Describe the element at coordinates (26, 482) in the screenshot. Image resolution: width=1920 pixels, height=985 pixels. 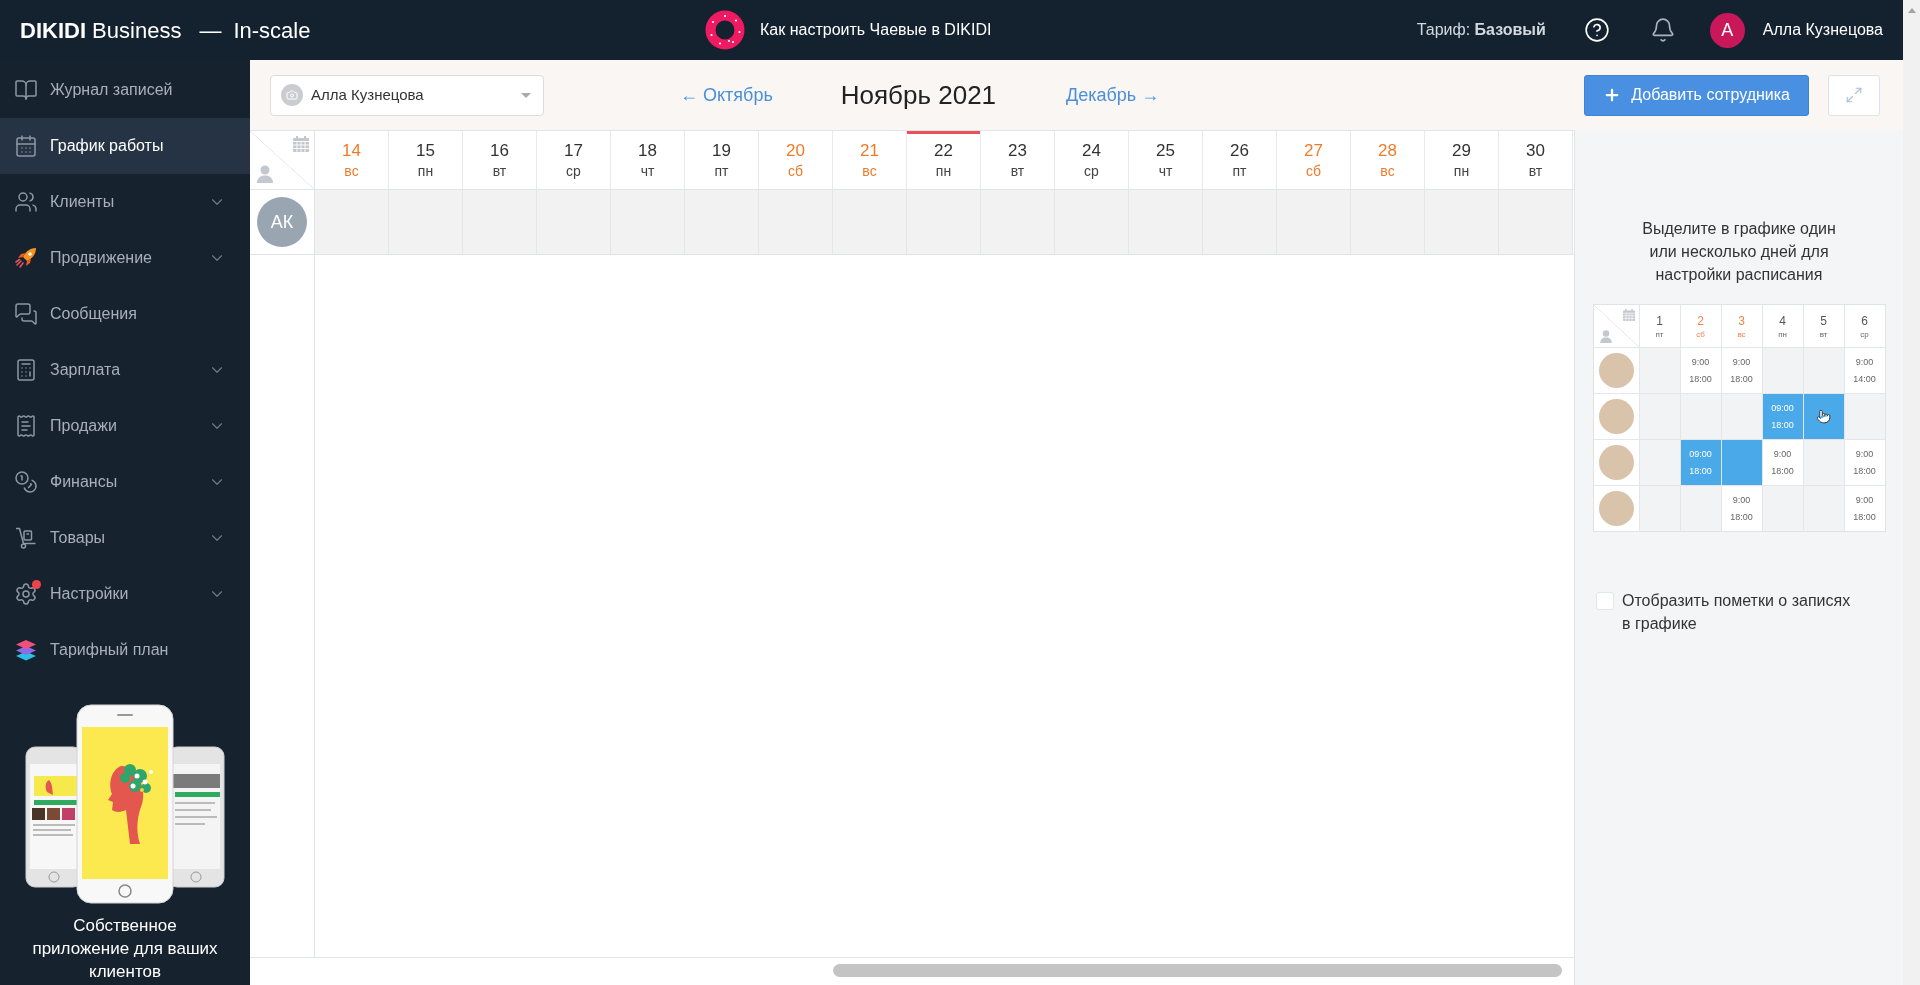
I see `coins-icon` at that location.